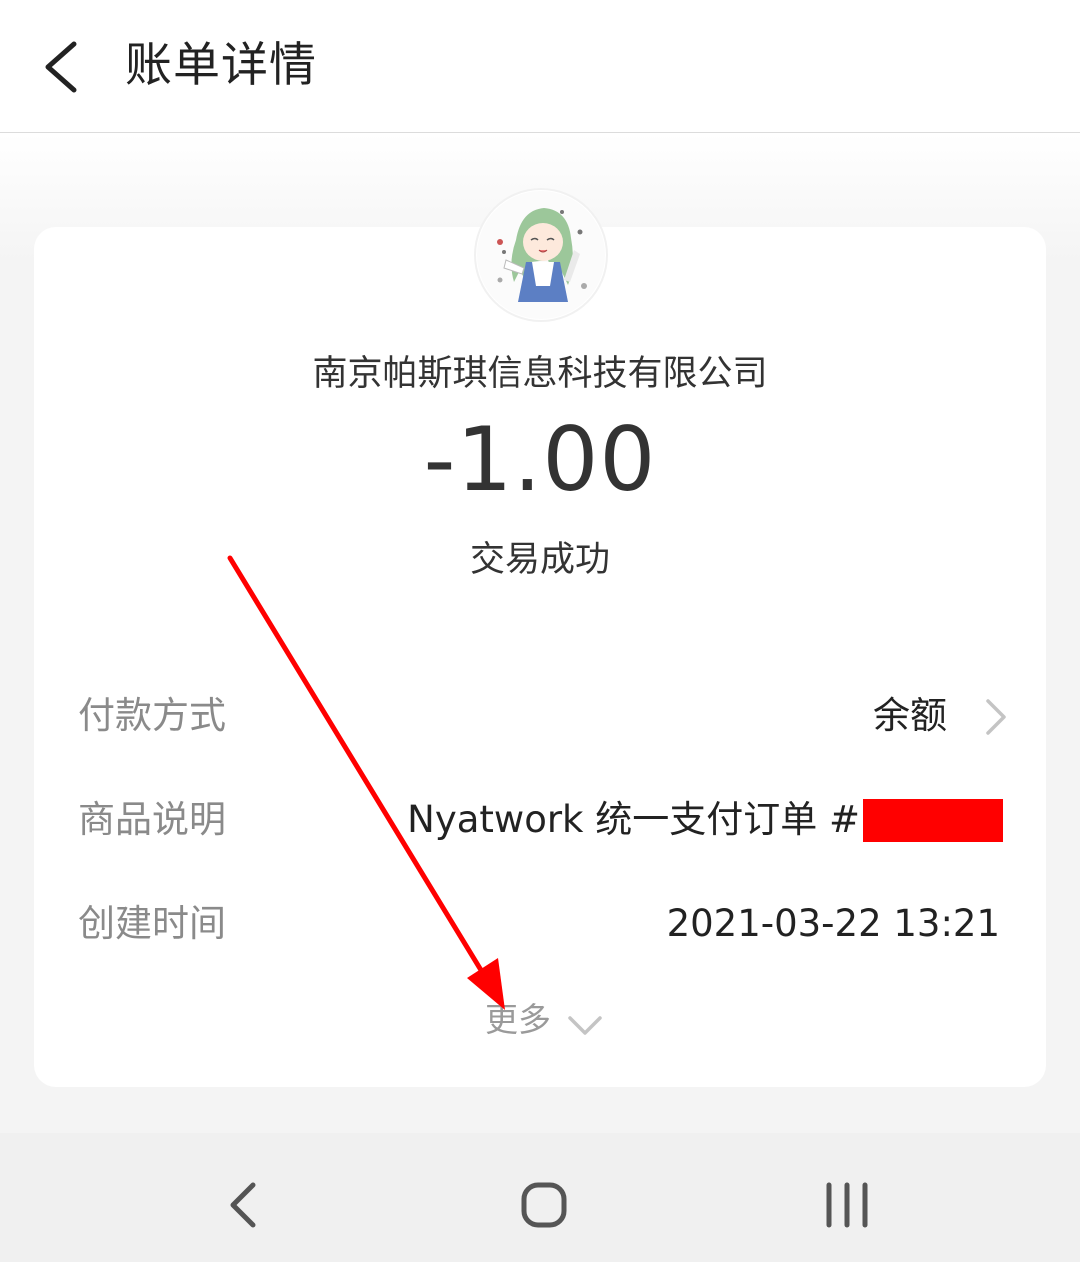 This screenshot has height=1262, width=1080. I want to click on nav-recents-icon, so click(847, 1205).